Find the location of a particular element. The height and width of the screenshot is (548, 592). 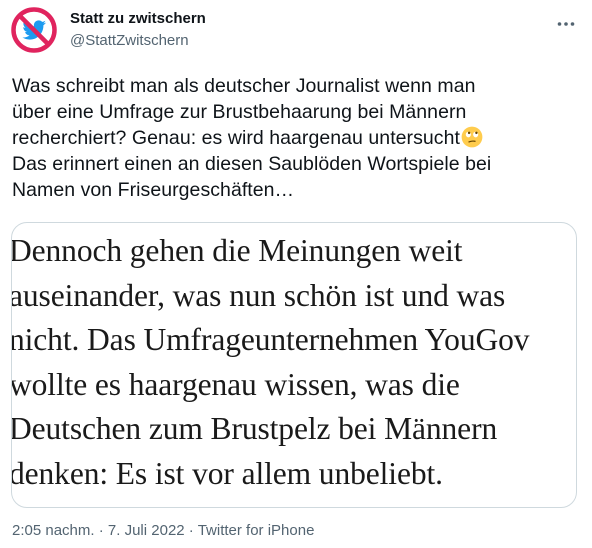

image-text-line: nicht. Das Umfrageunternehmen YouGov is located at coordinates (270, 339).